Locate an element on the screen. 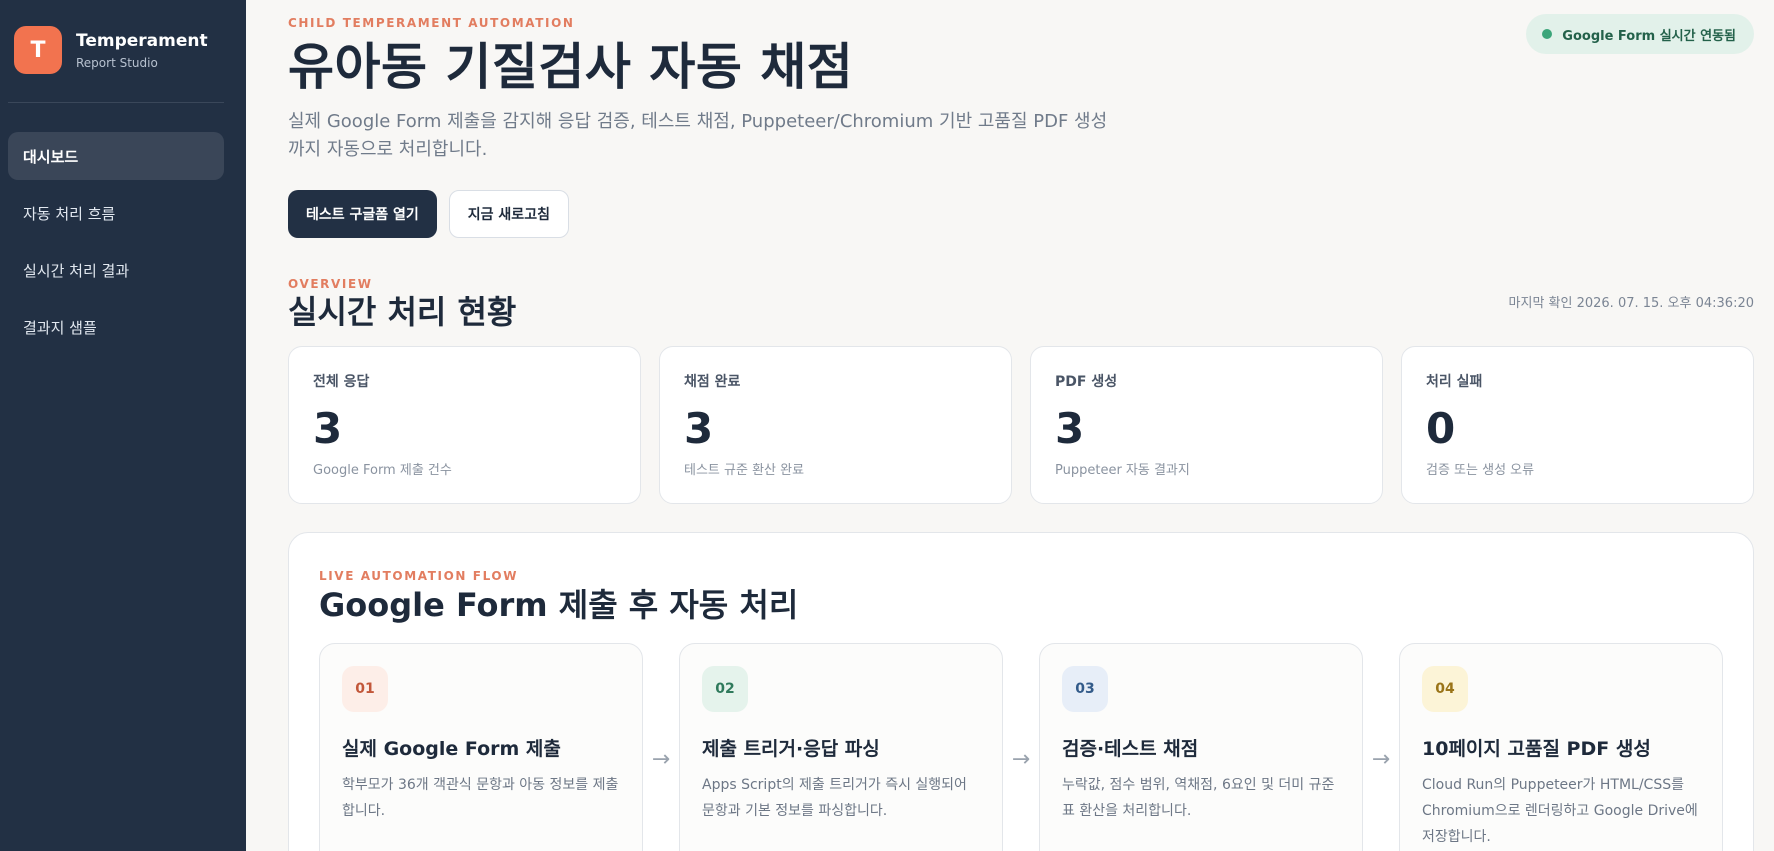  step-title: 제출 트리거·응답 파싱 is located at coordinates (791, 749).